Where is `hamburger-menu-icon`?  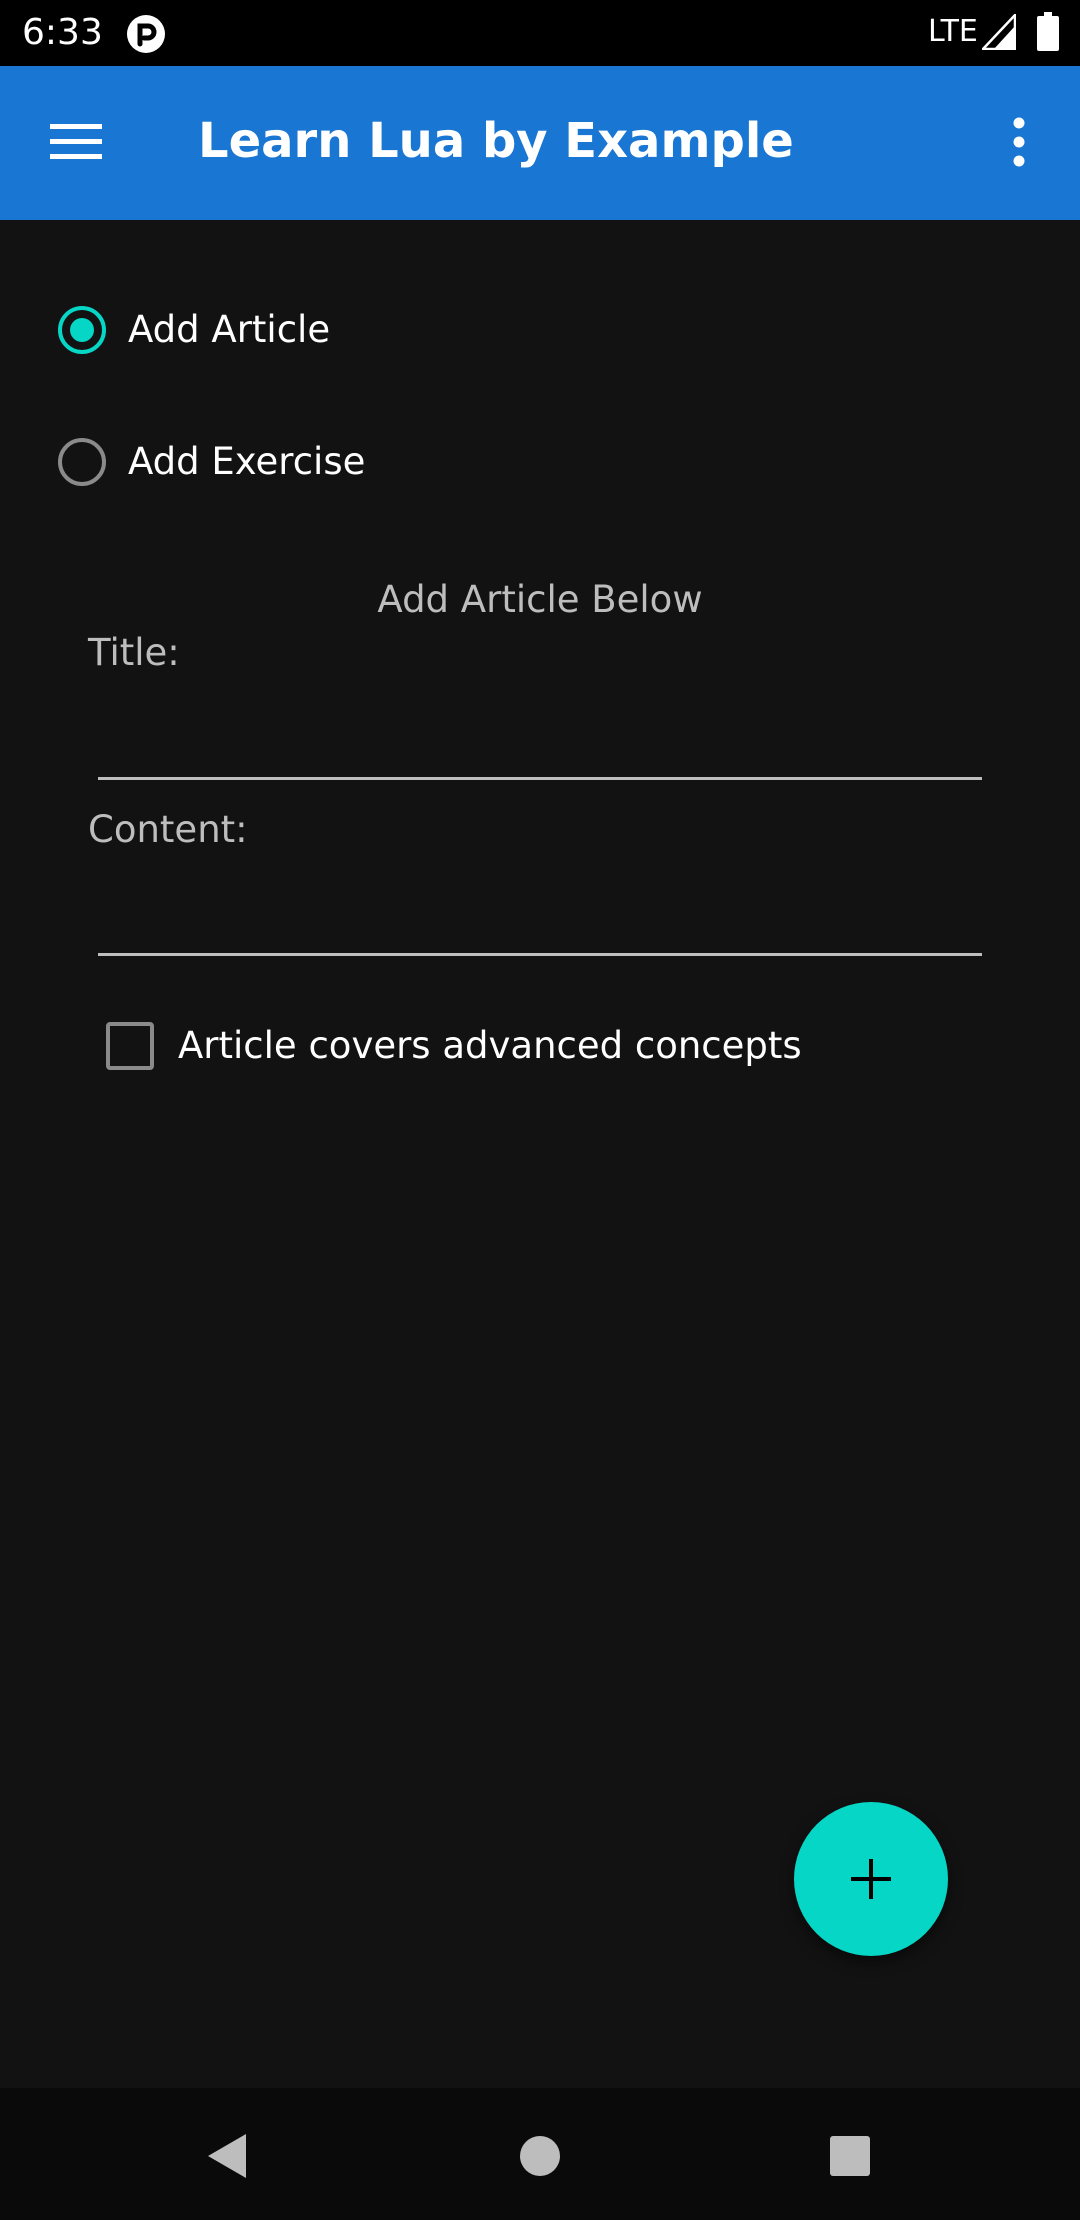
hamburger-menu-icon is located at coordinates (76, 142).